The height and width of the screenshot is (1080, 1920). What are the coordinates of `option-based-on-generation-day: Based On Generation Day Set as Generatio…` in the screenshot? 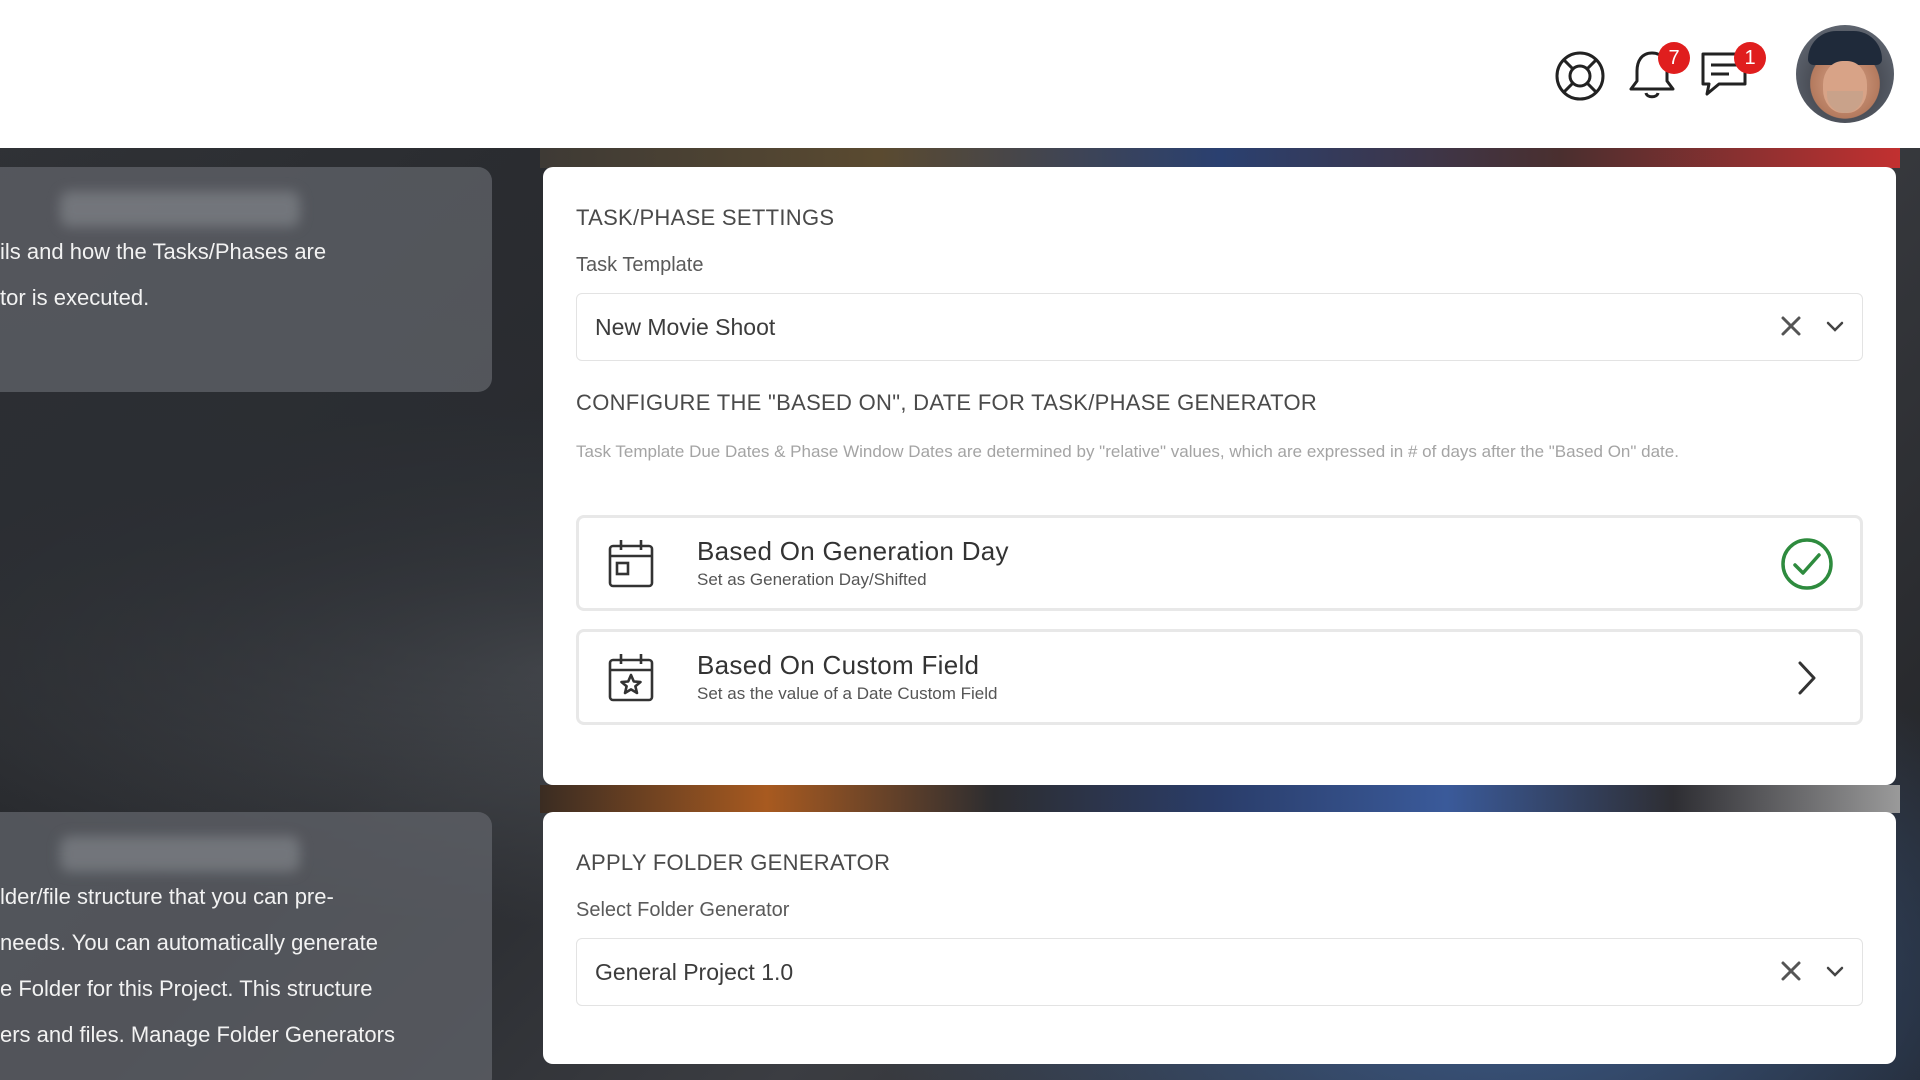 It's located at (1219, 563).